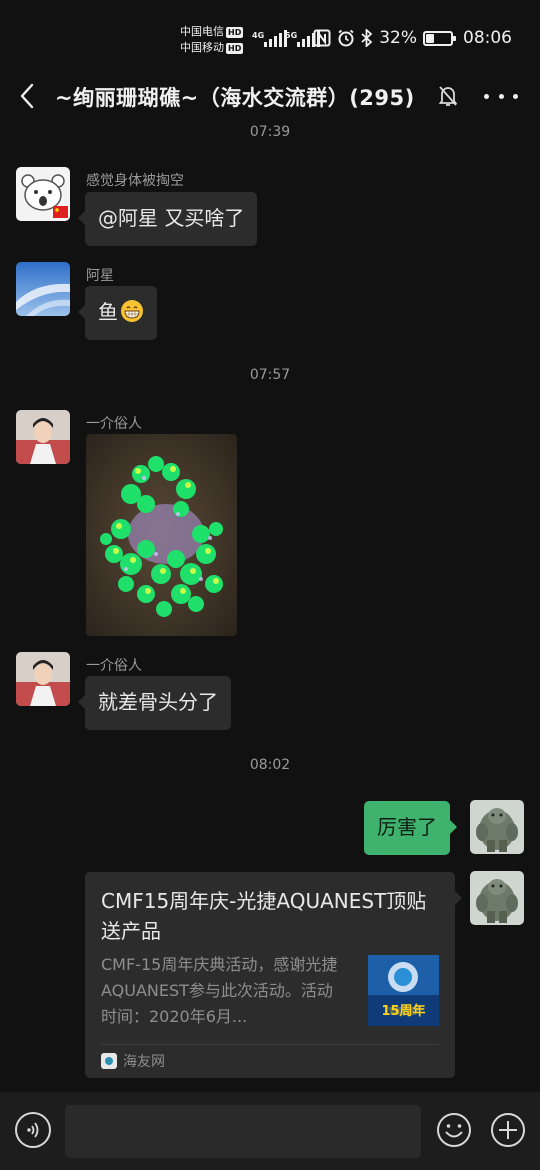 The width and height of the screenshot is (540, 1170). I want to click on emoji-button-icon, so click(454, 1130).